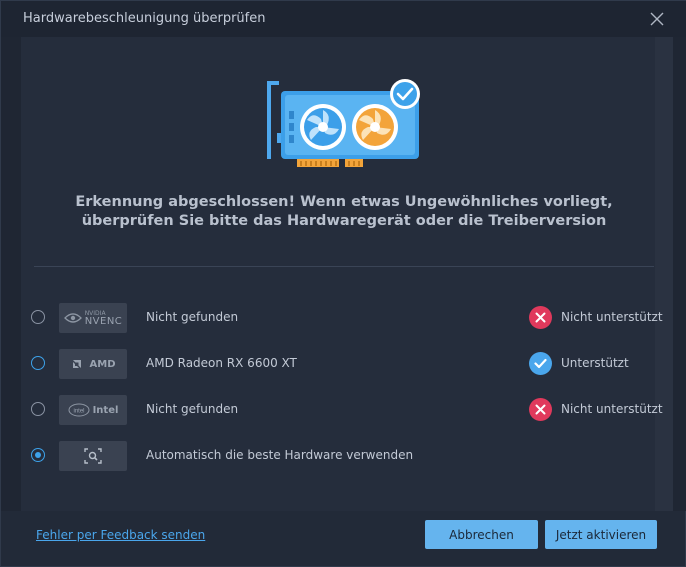 The width and height of the screenshot is (686, 567). What do you see at coordinates (38, 455) in the screenshot?
I see `radio-auto` at bounding box center [38, 455].